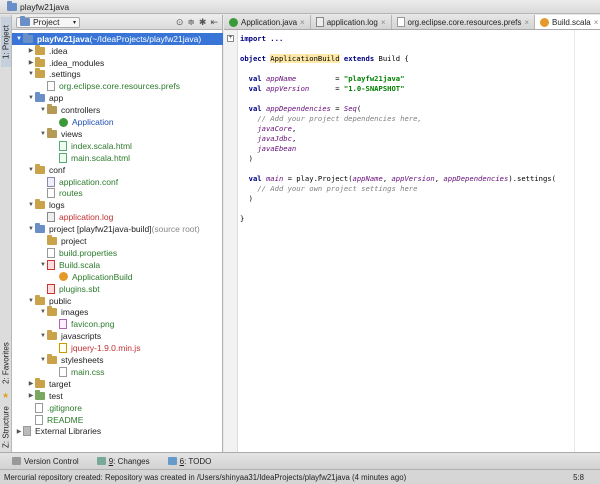 Image resolution: width=600 pixels, height=484 pixels. What do you see at coordinates (93, 122) in the screenshot?
I see `tree-item-label: Application` at bounding box center [93, 122].